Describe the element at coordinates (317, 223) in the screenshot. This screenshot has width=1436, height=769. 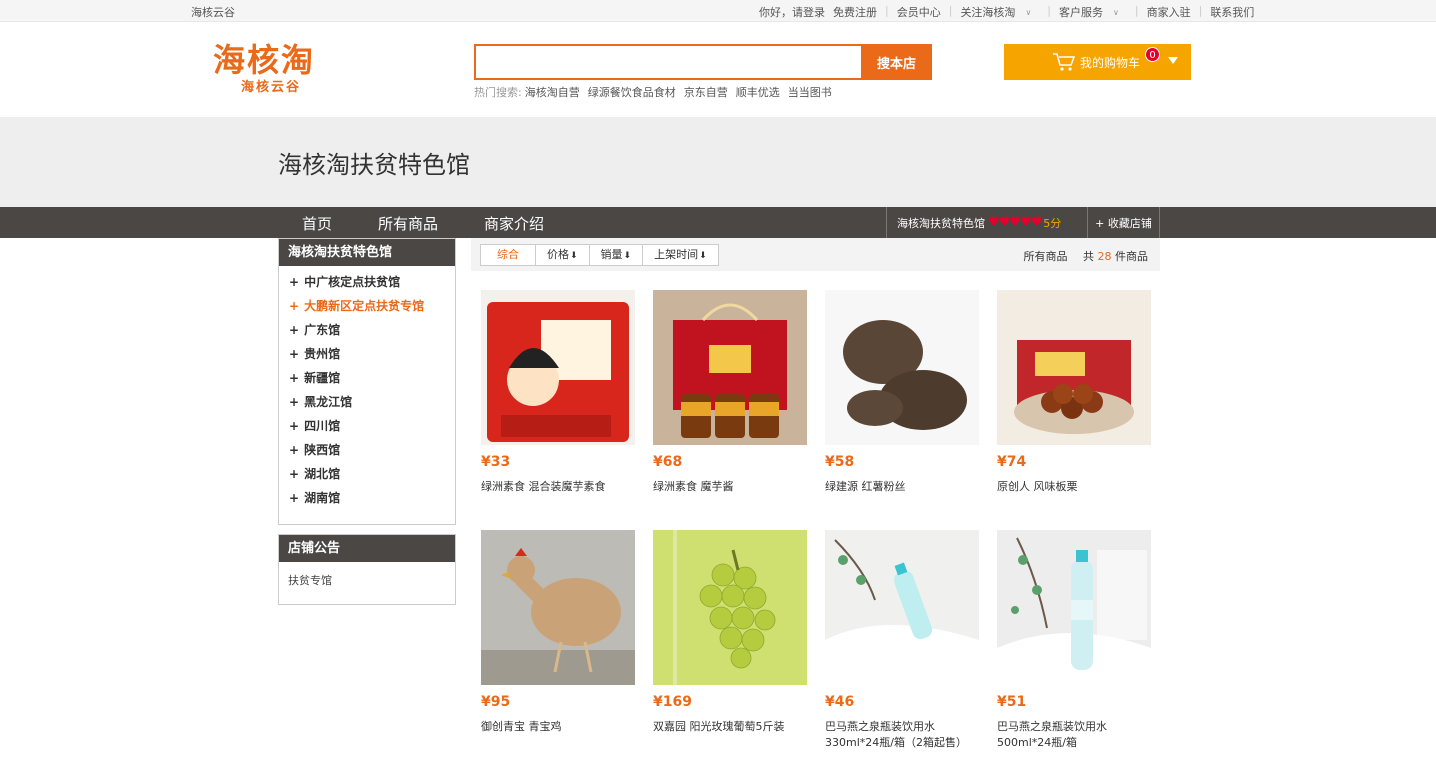
I see `nav-home: 首页` at that location.